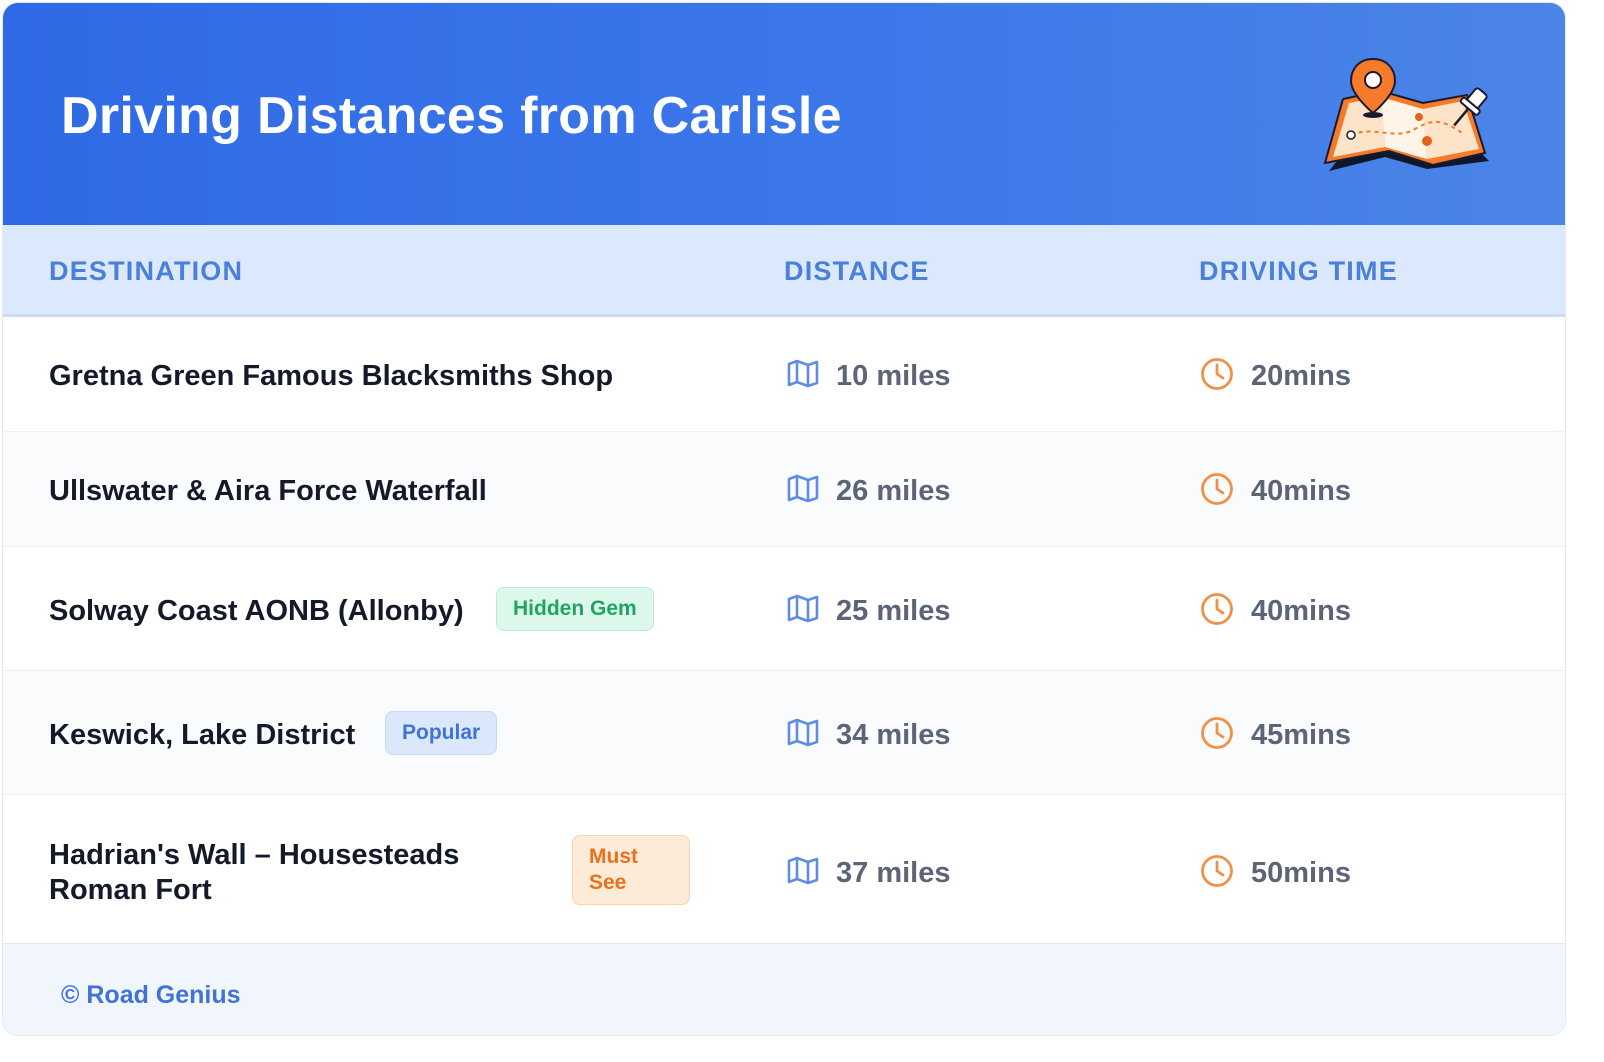  I want to click on column-header-driving-time: DRIVING TIME, so click(1298, 271).